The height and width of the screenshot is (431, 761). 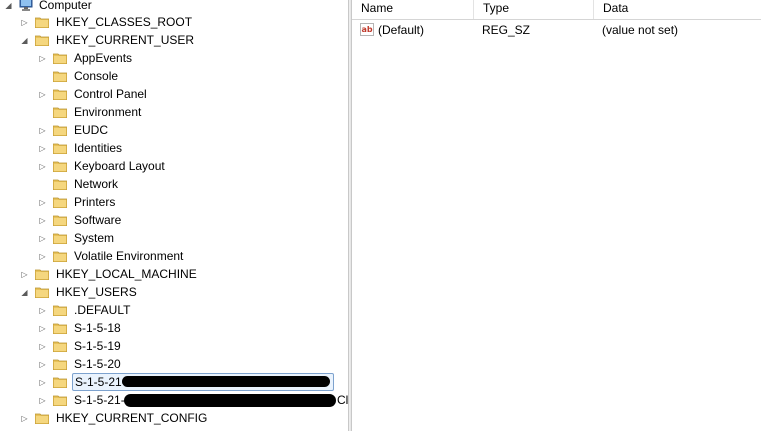 What do you see at coordinates (677, 9) in the screenshot?
I see `column-header-data: Data` at bounding box center [677, 9].